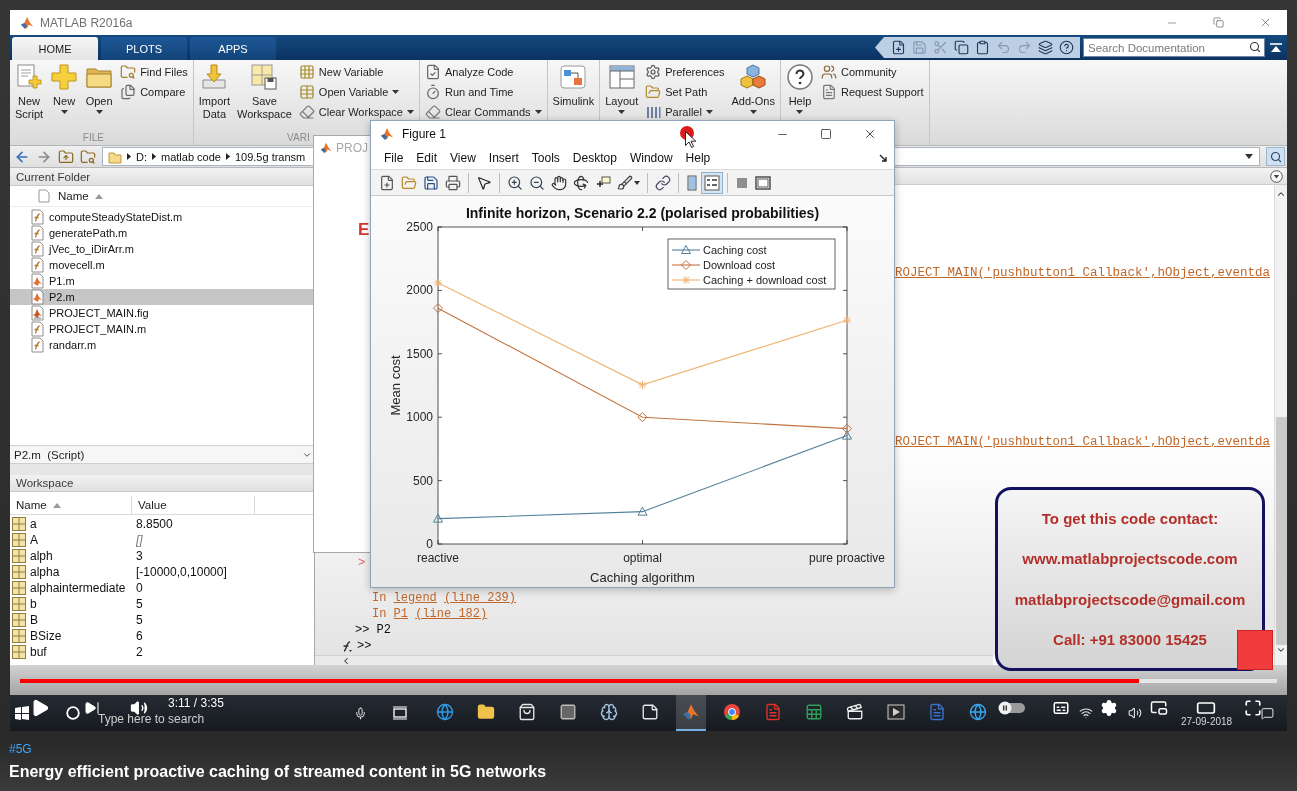 The image size is (1297, 791). What do you see at coordinates (46, 636) in the screenshot?
I see `variable-name: BSize` at bounding box center [46, 636].